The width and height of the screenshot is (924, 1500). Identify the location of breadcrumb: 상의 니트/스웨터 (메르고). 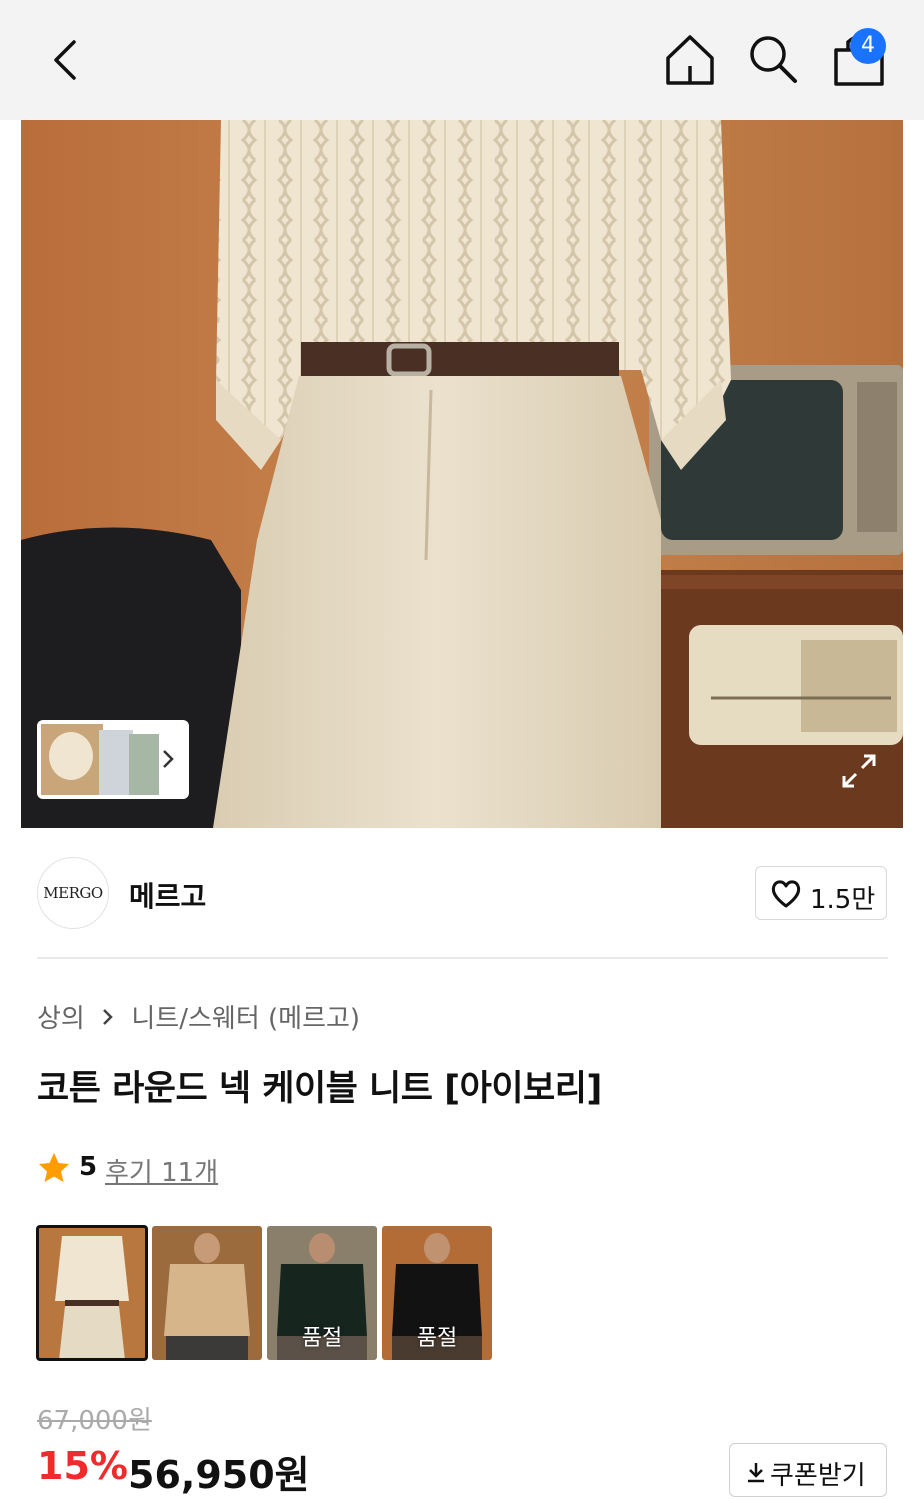
(198, 1016).